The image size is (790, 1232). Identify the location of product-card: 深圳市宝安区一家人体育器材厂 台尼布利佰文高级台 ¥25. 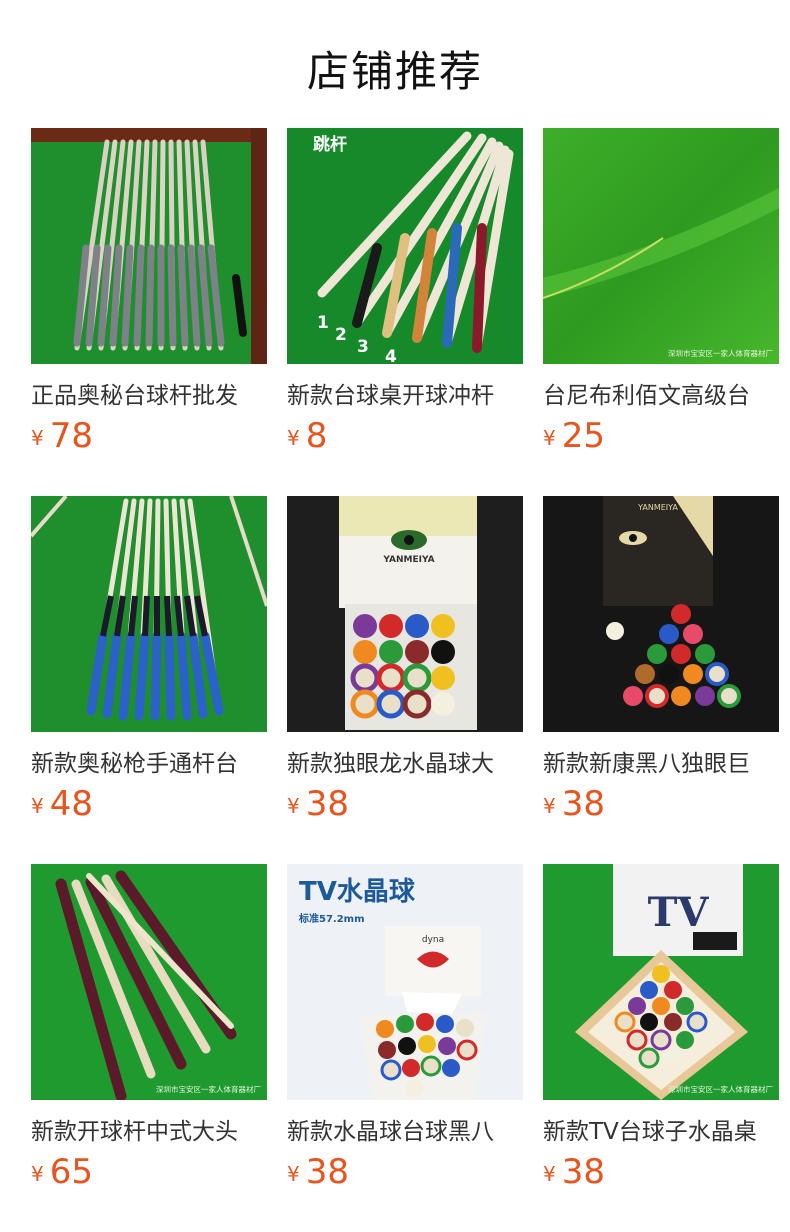
(661, 293).